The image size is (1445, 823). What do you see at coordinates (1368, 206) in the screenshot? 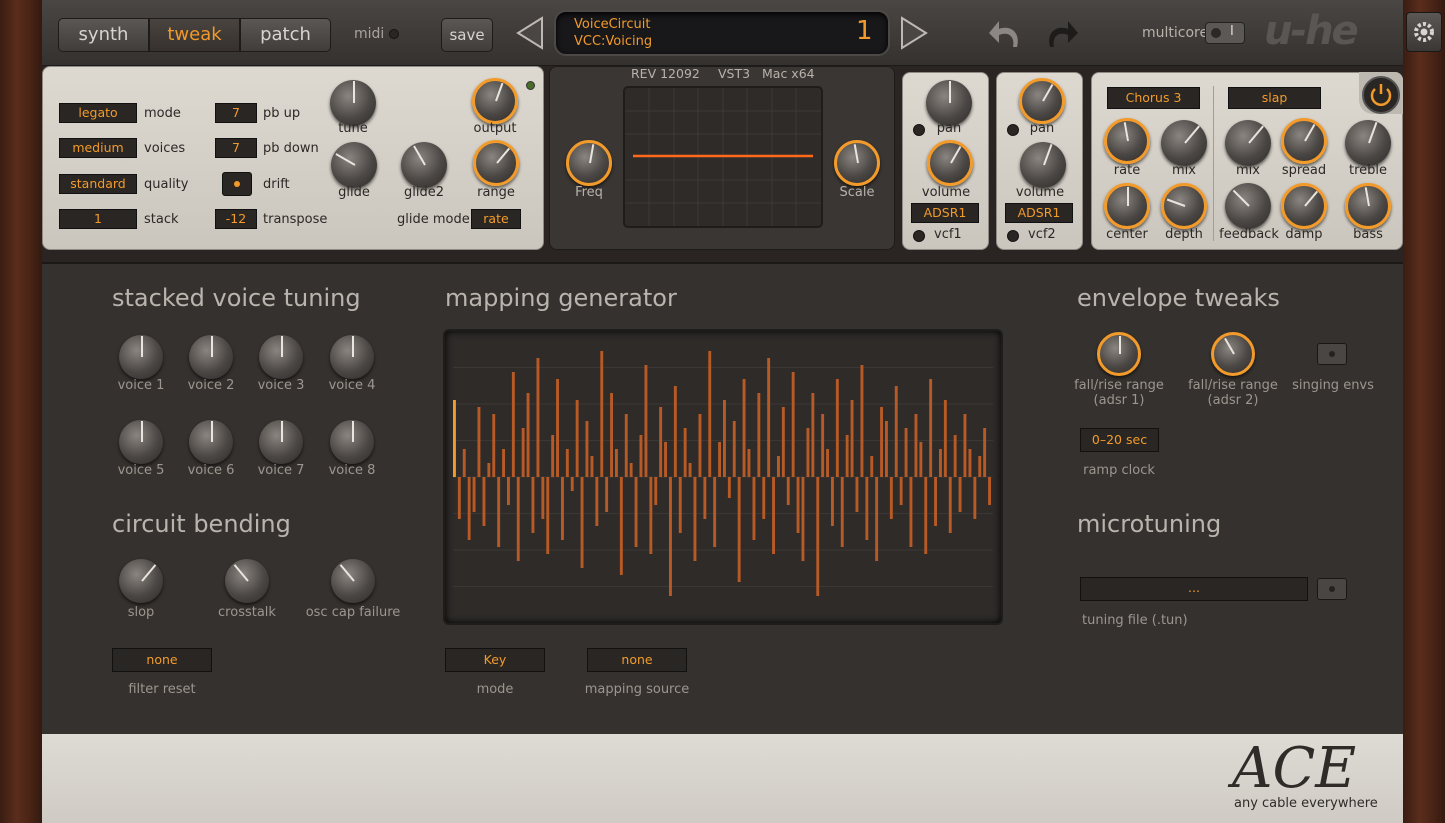
I see `bass-knob` at bounding box center [1368, 206].